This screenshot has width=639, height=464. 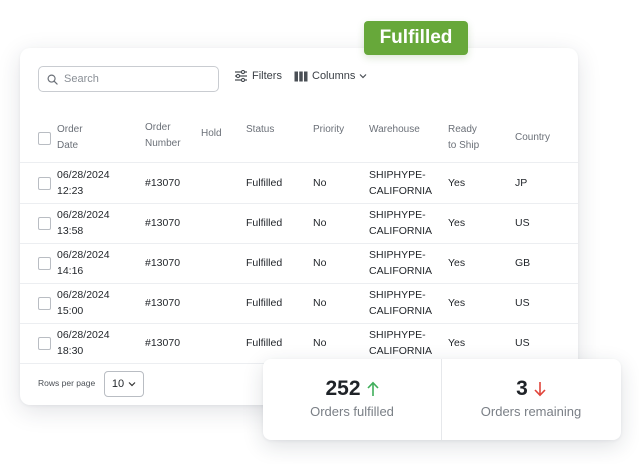 What do you see at coordinates (83, 263) in the screenshot?
I see `cell-order-date: 06/28/2024 14:16` at bounding box center [83, 263].